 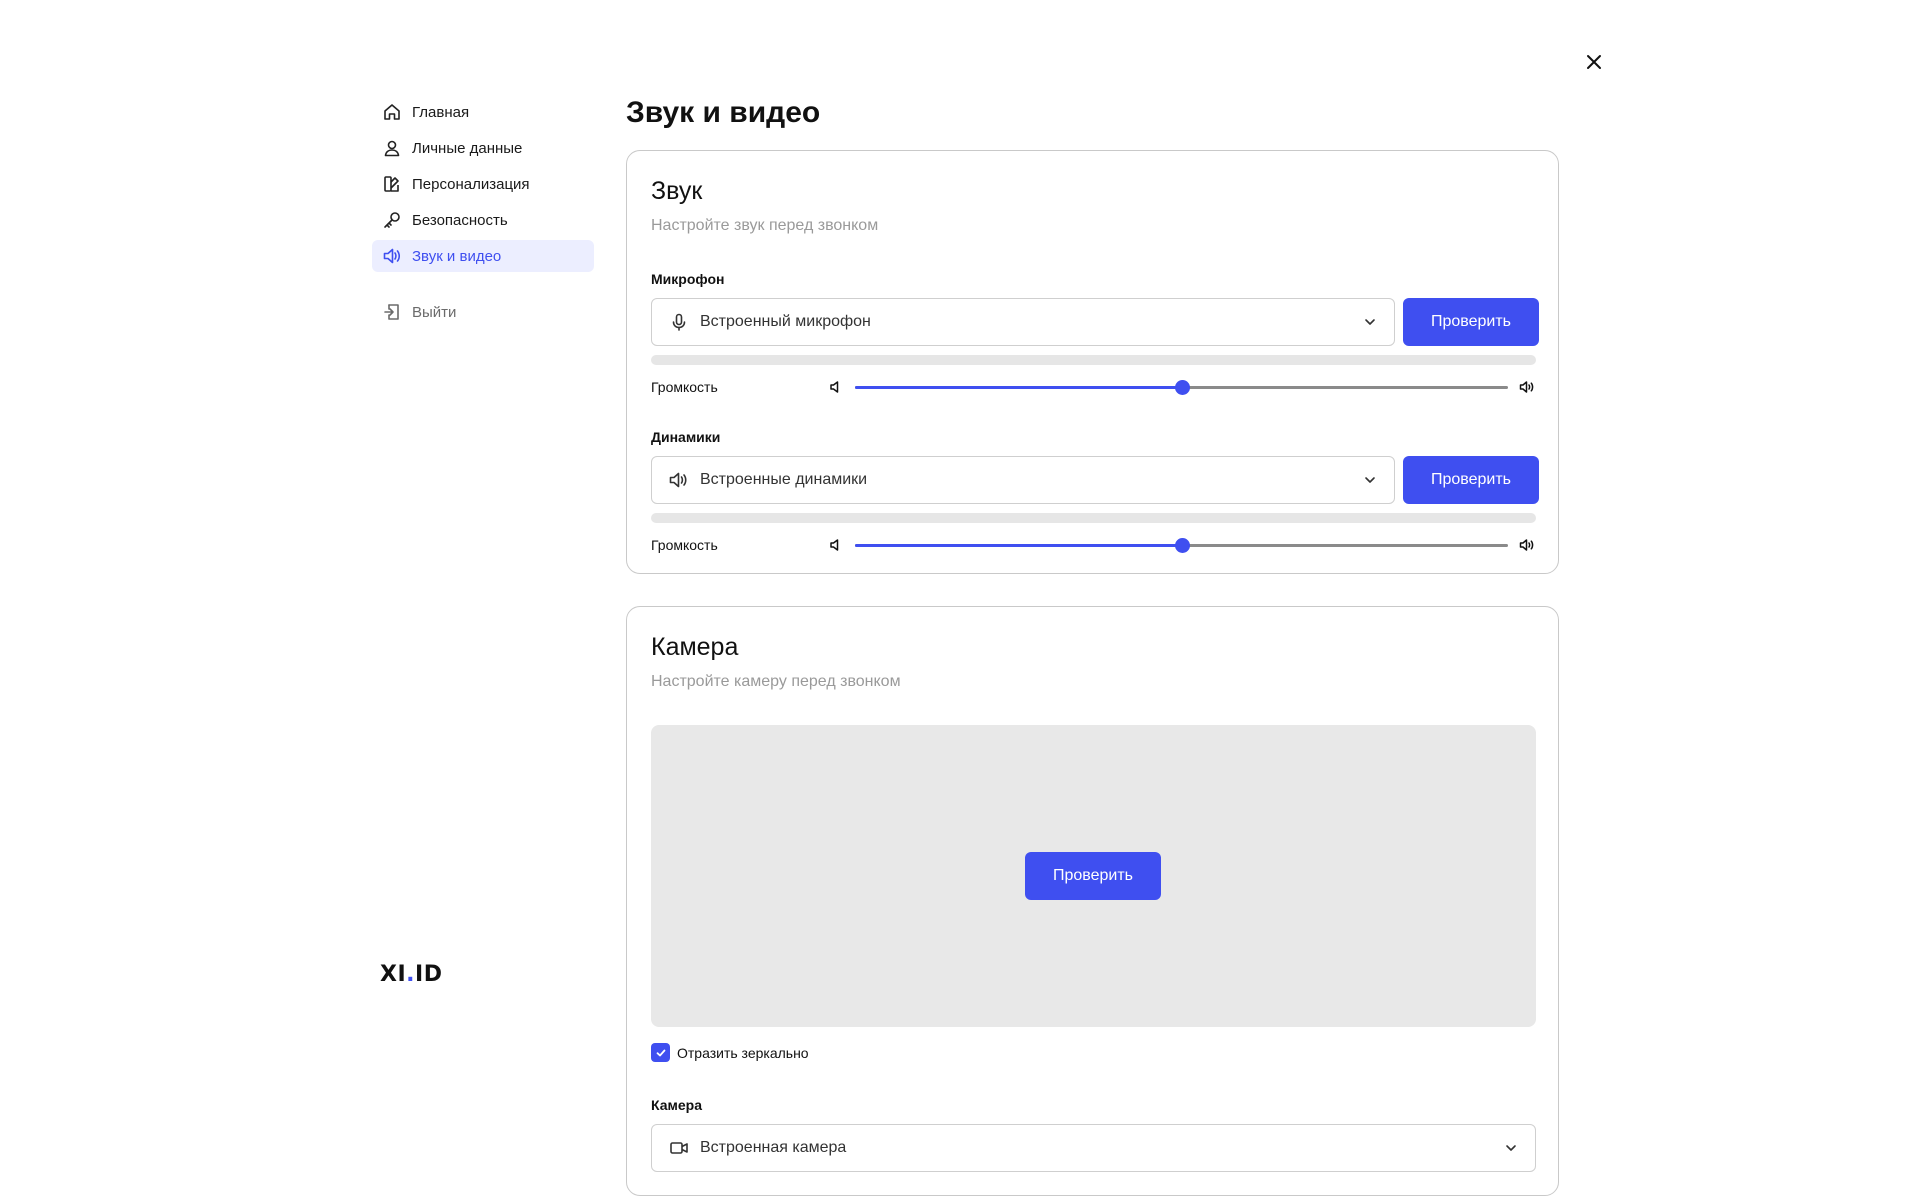 I want to click on sidebar-item-home: Главная, so click(x=483, y=112).